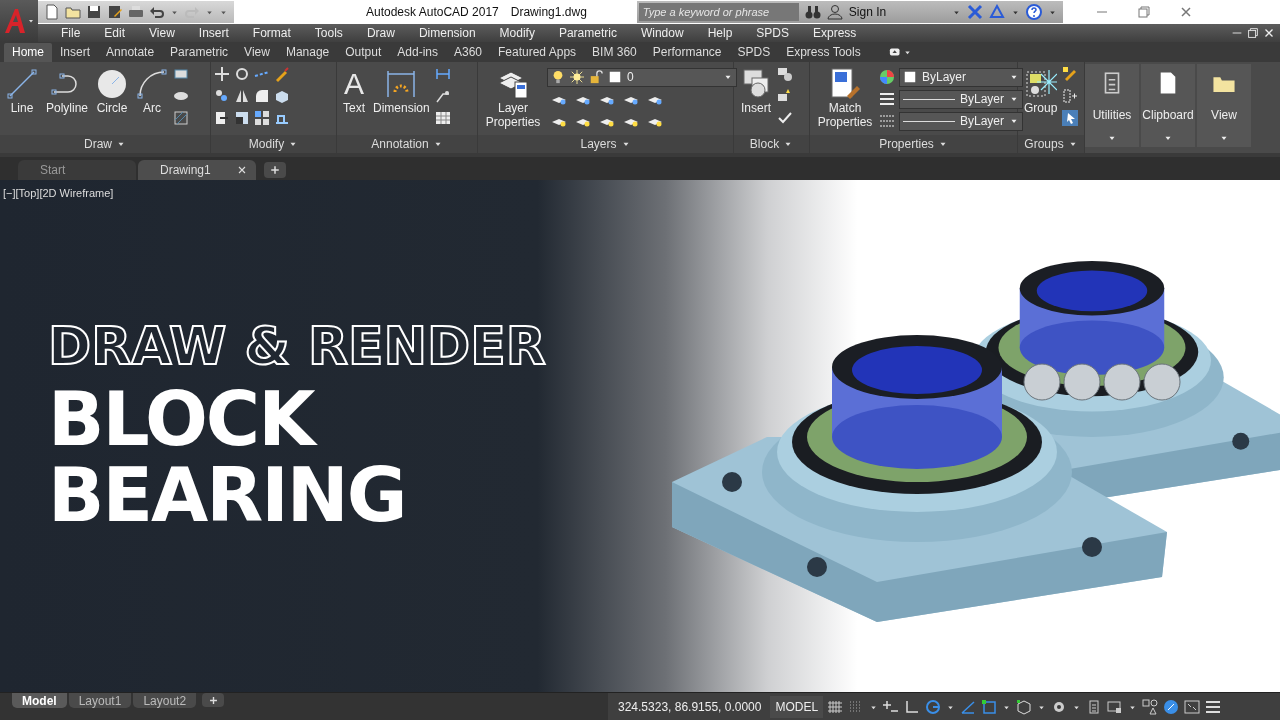 Image resolution: width=1280 pixels, height=720 pixels. I want to click on ortho-icon, so click(912, 707).